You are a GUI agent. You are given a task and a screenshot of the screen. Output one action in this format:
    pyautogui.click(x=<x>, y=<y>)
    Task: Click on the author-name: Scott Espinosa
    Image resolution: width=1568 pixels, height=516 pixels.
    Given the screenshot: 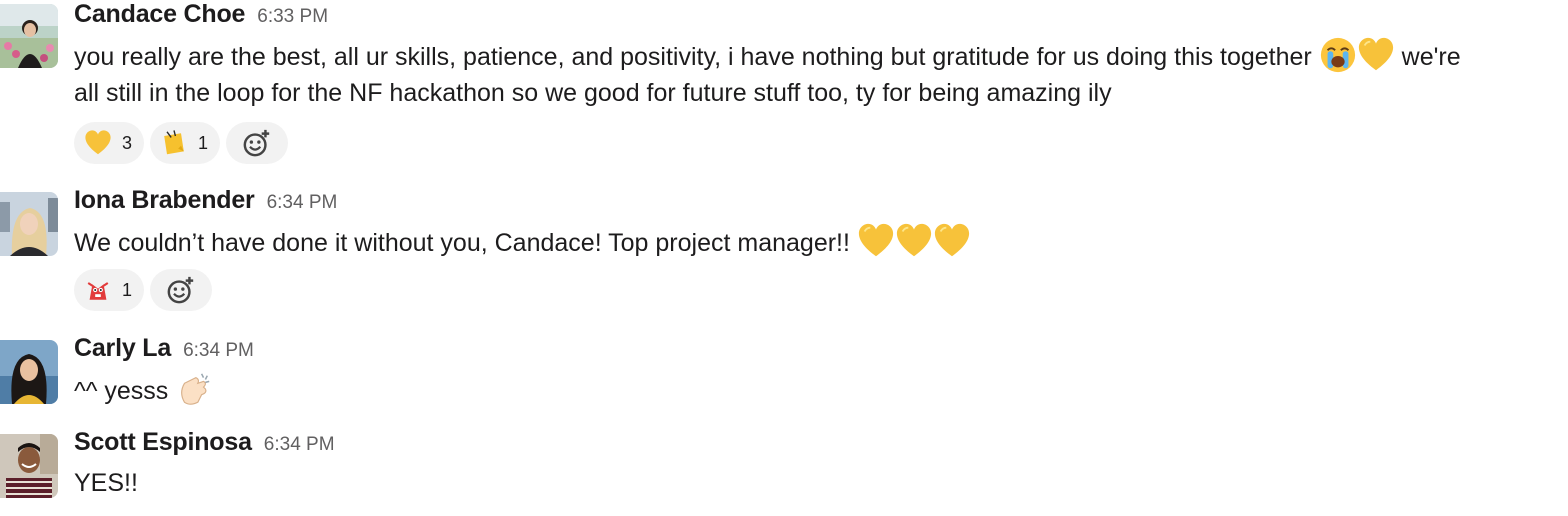 What is the action you would take?
    pyautogui.click(x=163, y=442)
    